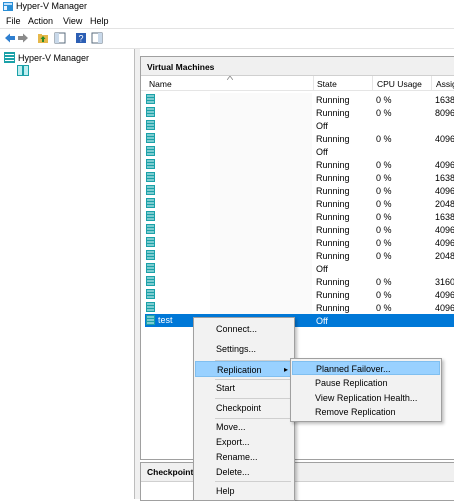  What do you see at coordinates (72, 21) in the screenshot?
I see `menu-view: View` at bounding box center [72, 21].